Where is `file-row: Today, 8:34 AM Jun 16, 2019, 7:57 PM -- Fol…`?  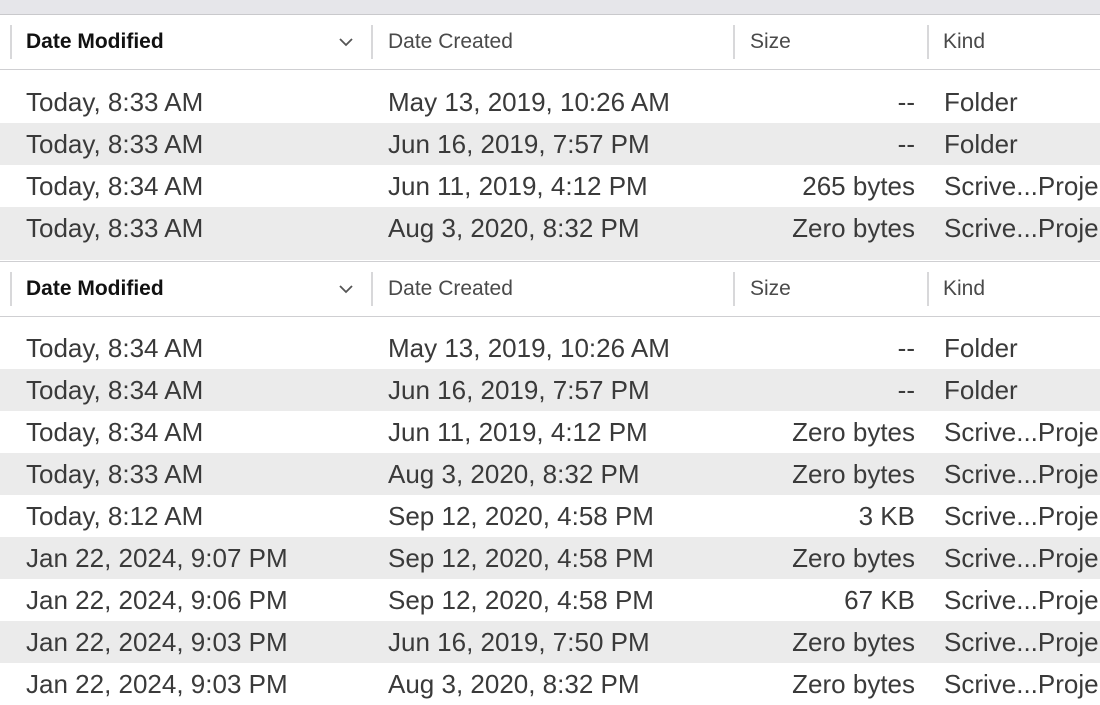
file-row: Today, 8:34 AM Jun 16, 2019, 7:57 PM -- Fol… is located at coordinates (550, 390).